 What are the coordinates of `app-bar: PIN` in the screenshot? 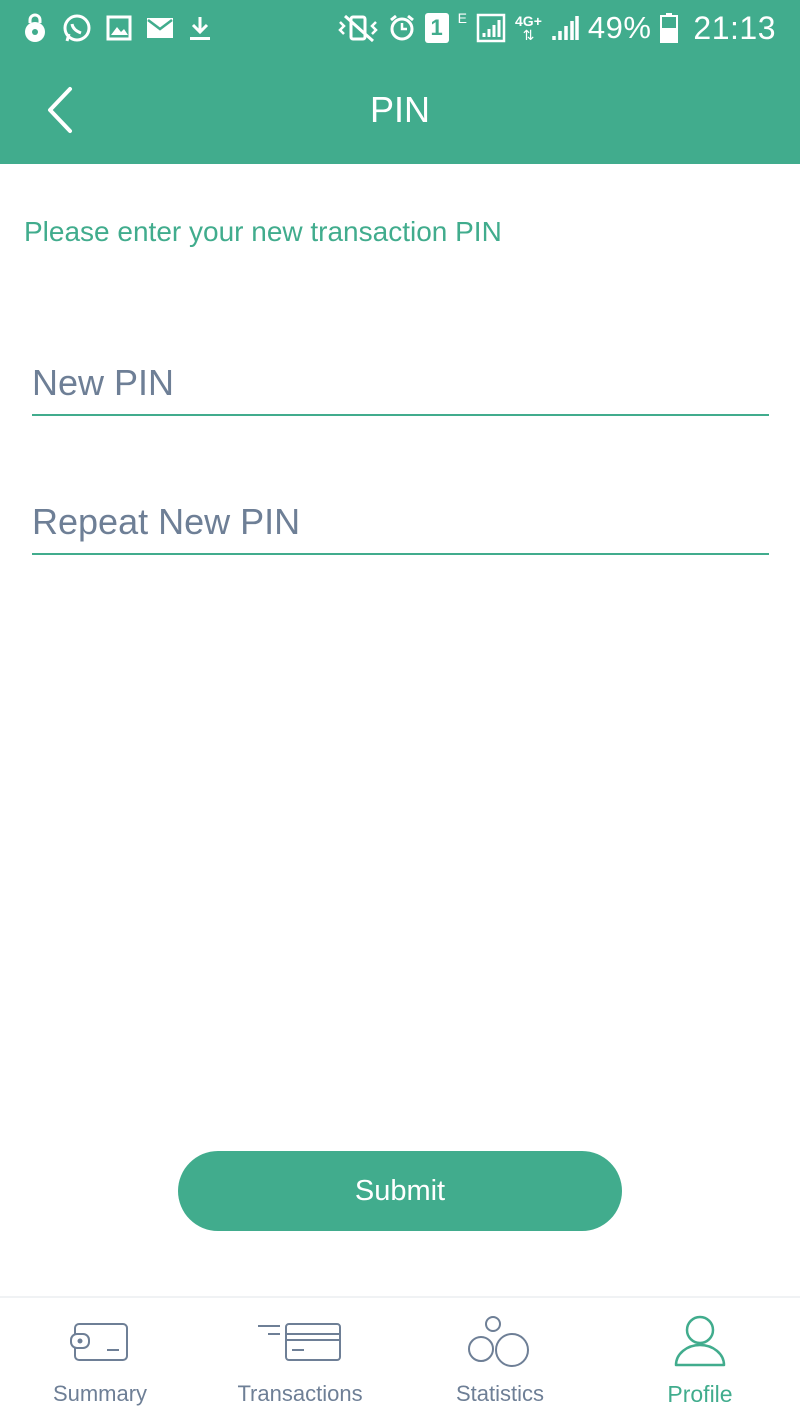 It's located at (400, 110).